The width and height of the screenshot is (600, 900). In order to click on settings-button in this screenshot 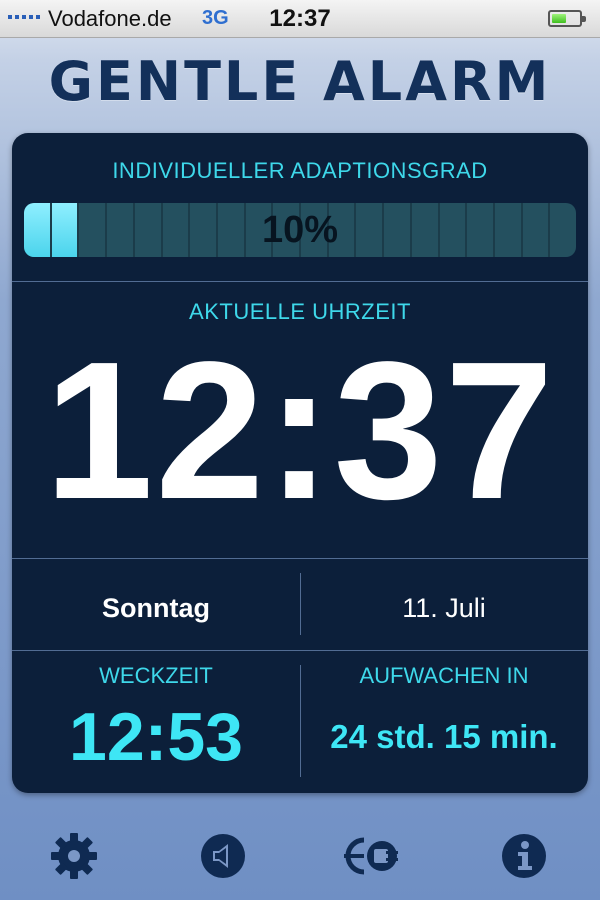, I will do `click(74, 856)`.